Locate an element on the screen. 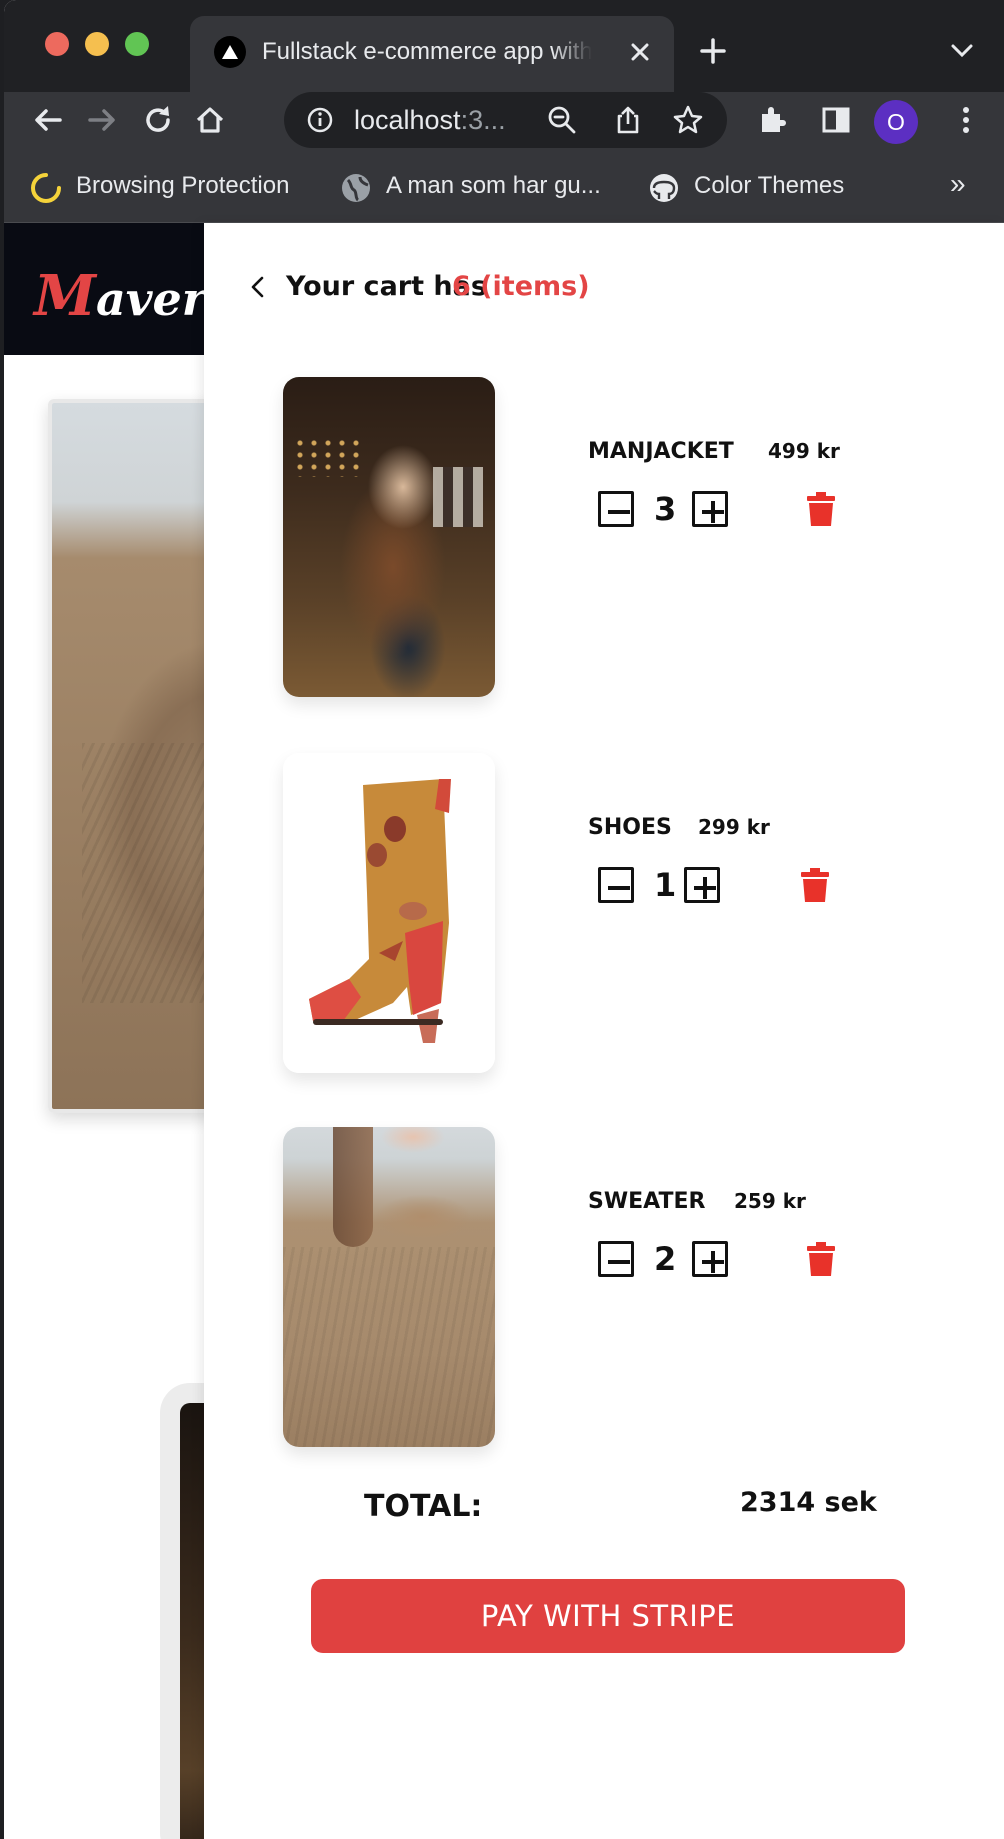 The height and width of the screenshot is (1839, 1004). total-label: TOTAL: is located at coordinates (423, 1506).